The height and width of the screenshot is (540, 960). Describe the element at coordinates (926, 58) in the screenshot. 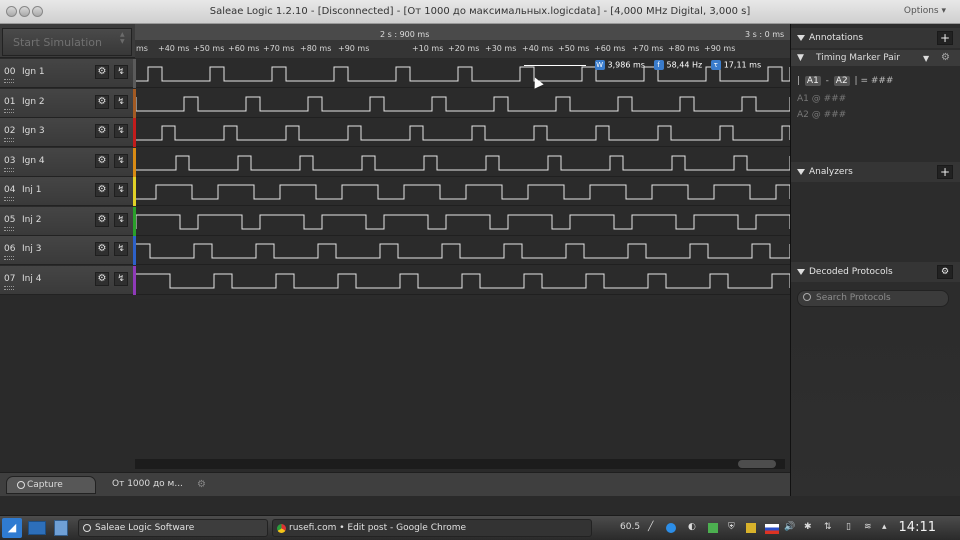

I see `chevron-down-icon: ▼` at that location.